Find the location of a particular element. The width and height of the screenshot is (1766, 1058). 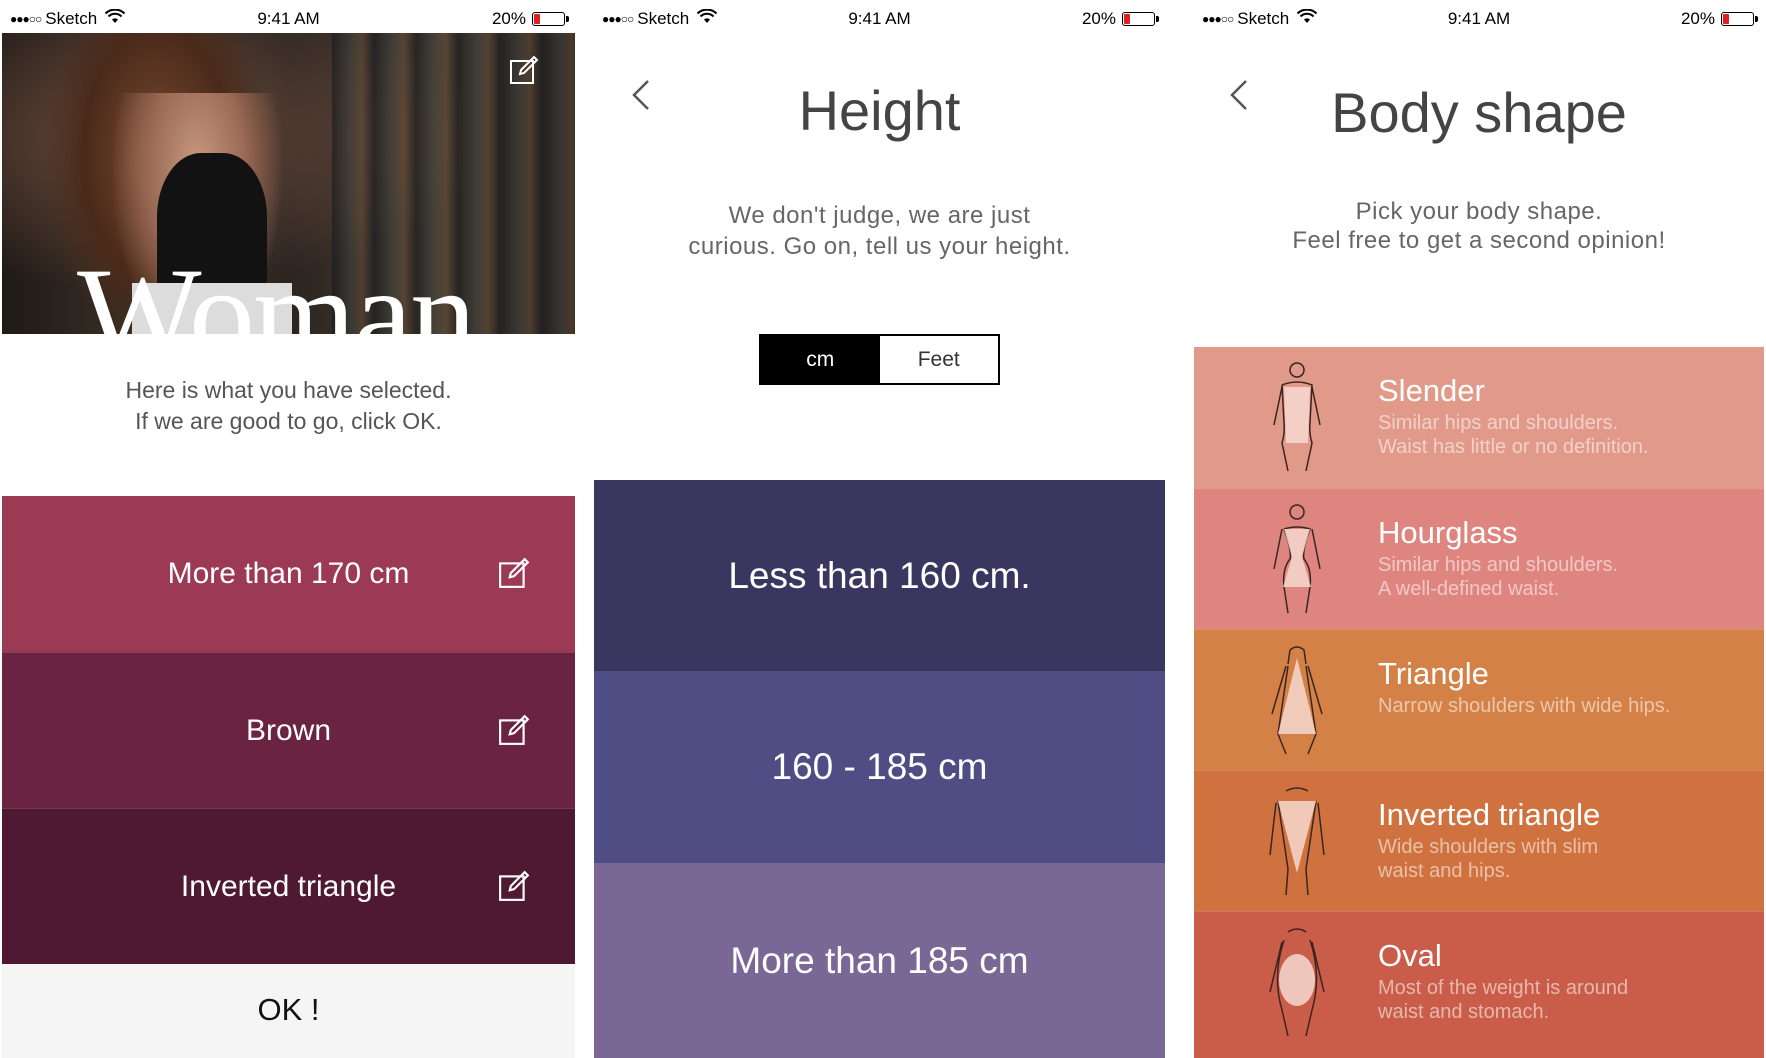

selection-row-hair: Brown is located at coordinates (288, 730).